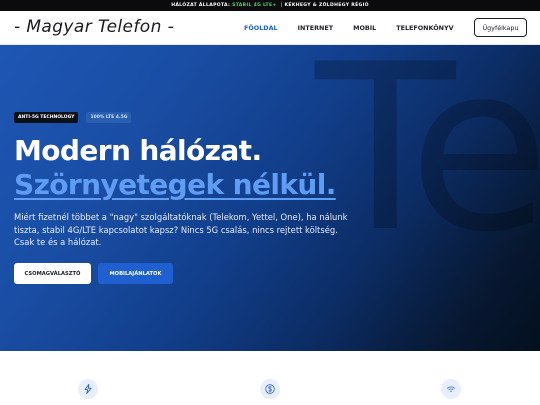  Describe the element at coordinates (135, 273) in the screenshot. I see `mobile-offers-button: MOBILAJÁNLATOK` at that location.